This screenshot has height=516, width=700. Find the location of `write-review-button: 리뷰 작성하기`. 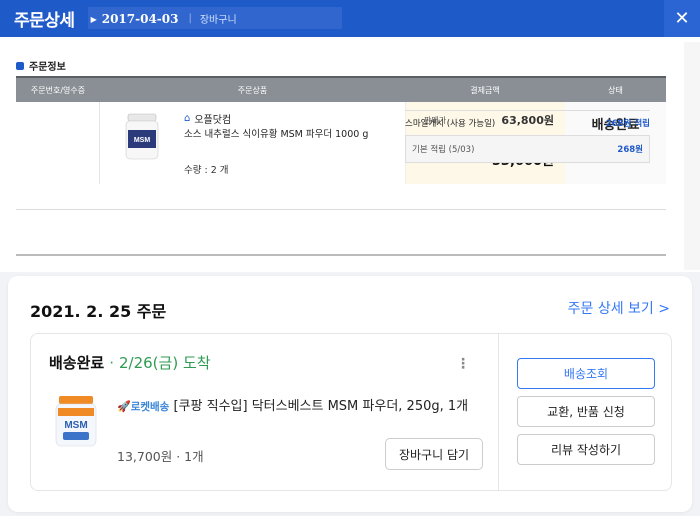

write-review-button: 리뷰 작성하기 is located at coordinates (586, 449).